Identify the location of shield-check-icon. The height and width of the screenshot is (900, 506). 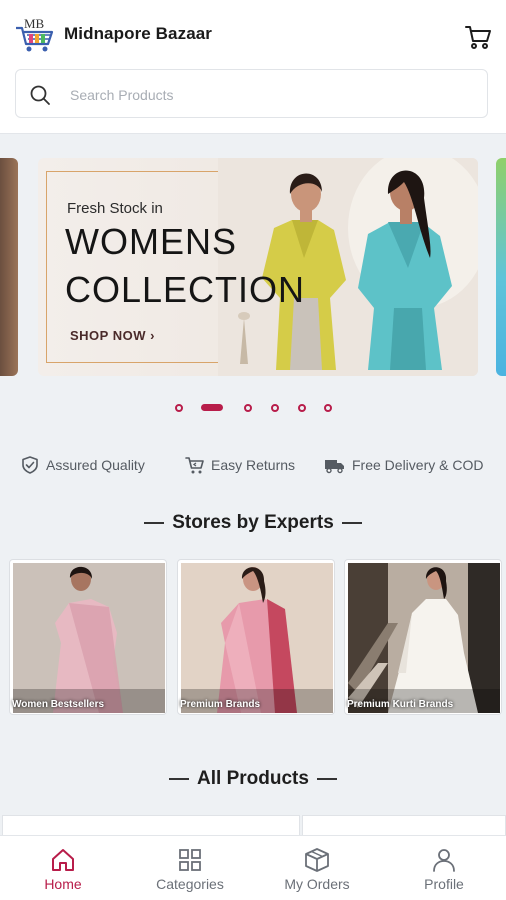
(30, 465).